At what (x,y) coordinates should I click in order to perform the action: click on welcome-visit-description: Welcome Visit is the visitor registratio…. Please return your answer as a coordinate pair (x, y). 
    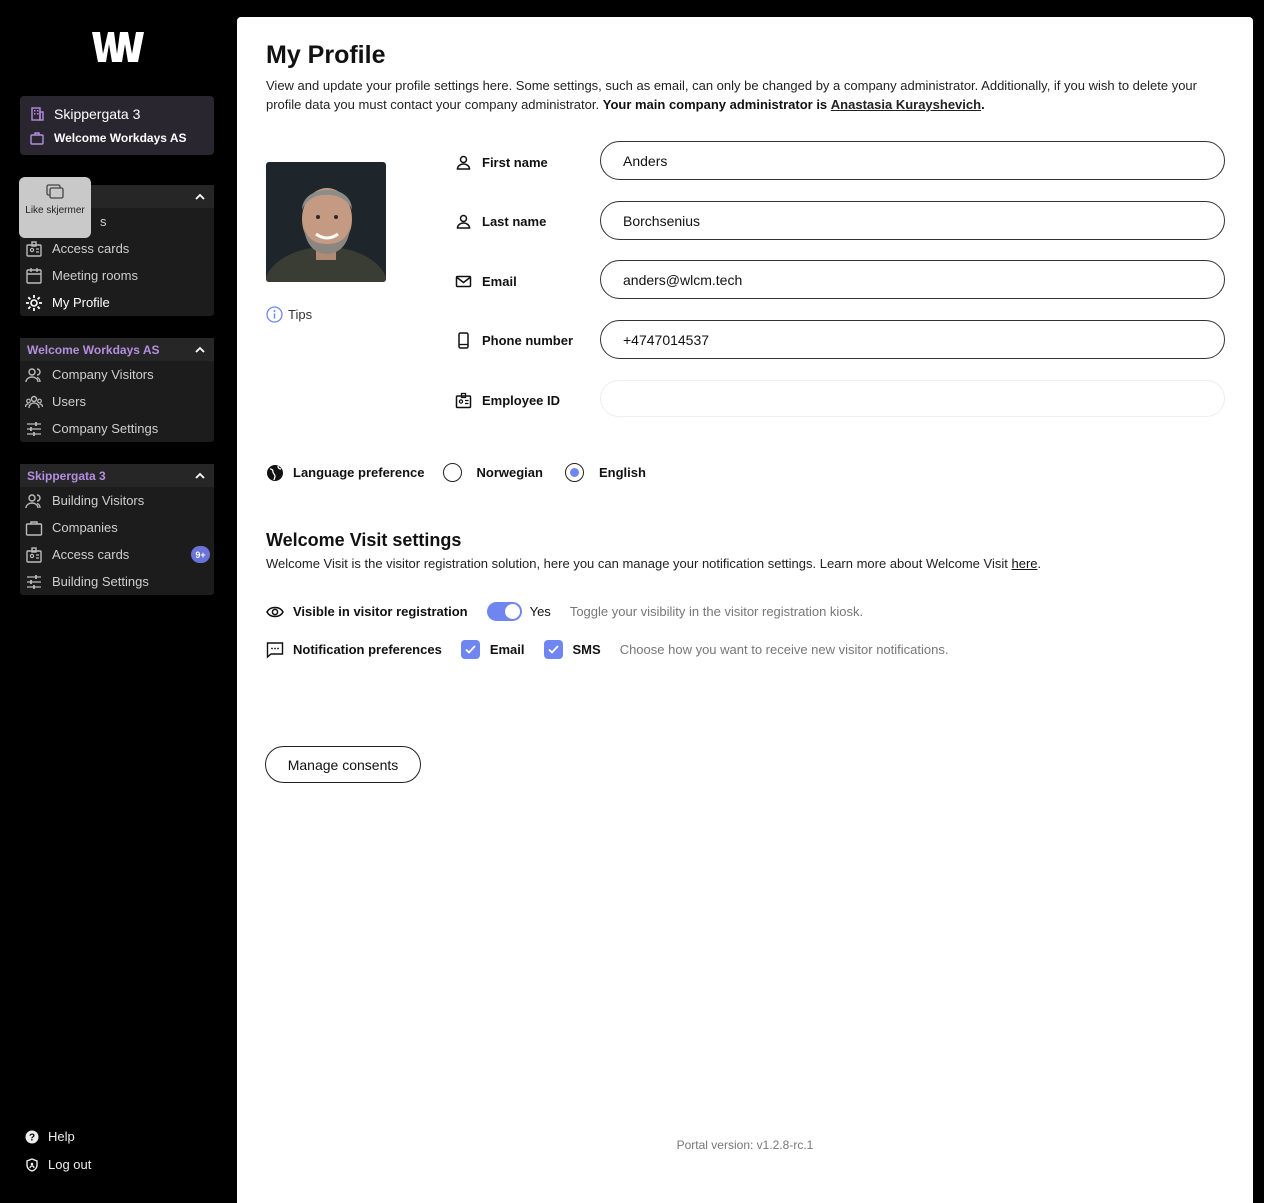
    Looking at the image, I should click on (654, 563).